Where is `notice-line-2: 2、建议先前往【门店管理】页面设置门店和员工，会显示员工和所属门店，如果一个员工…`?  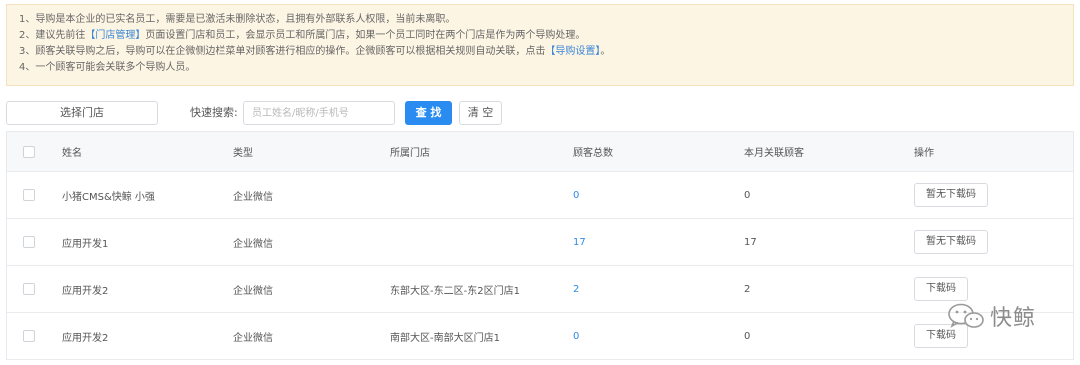 notice-line-2: 2、建议先前往【门店管理】页面设置门店和员工，会显示员工和所属门店，如果一个员工… is located at coordinates (540, 36).